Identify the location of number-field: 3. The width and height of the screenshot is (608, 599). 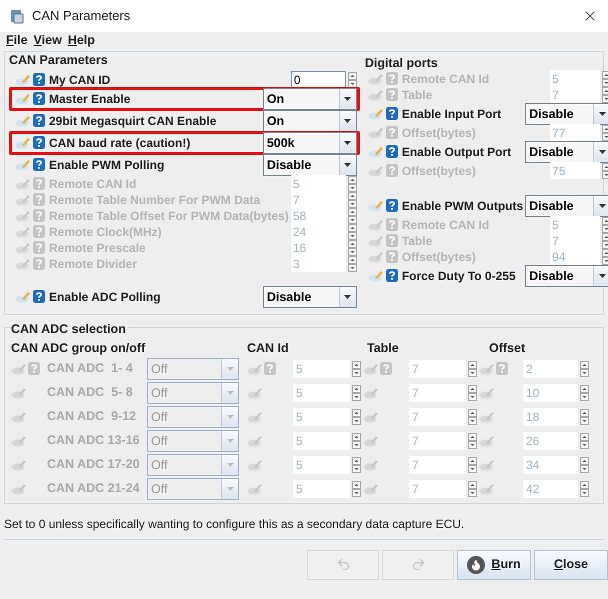
(318, 263).